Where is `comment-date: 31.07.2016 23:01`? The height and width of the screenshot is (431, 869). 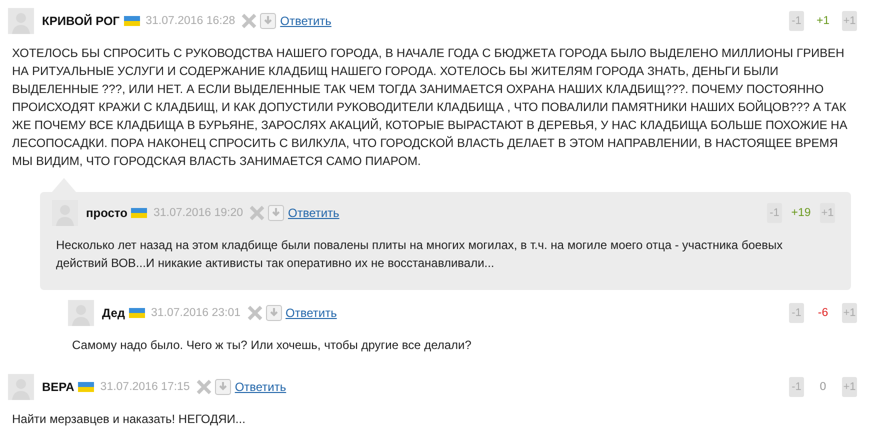 comment-date: 31.07.2016 23:01 is located at coordinates (196, 313).